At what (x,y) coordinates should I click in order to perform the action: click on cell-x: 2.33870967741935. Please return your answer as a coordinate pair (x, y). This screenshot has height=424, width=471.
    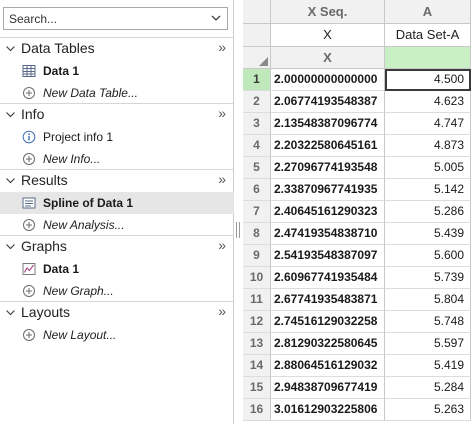
    Looking at the image, I should click on (328, 190).